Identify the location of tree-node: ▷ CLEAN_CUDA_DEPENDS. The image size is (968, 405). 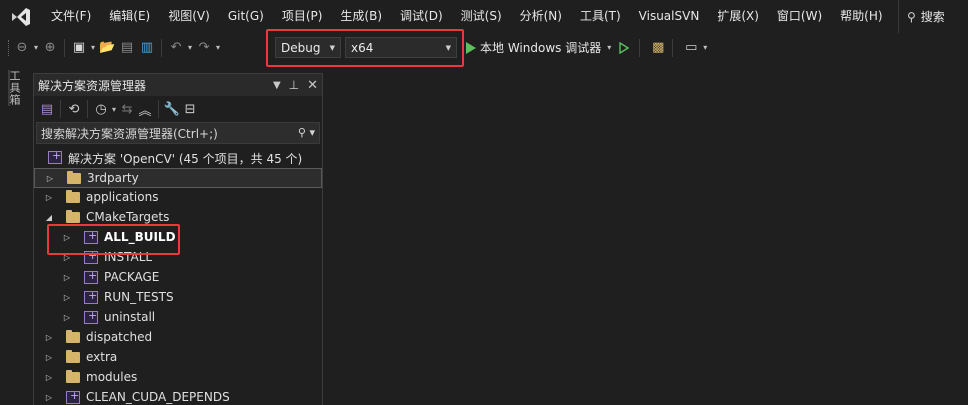
(178, 396).